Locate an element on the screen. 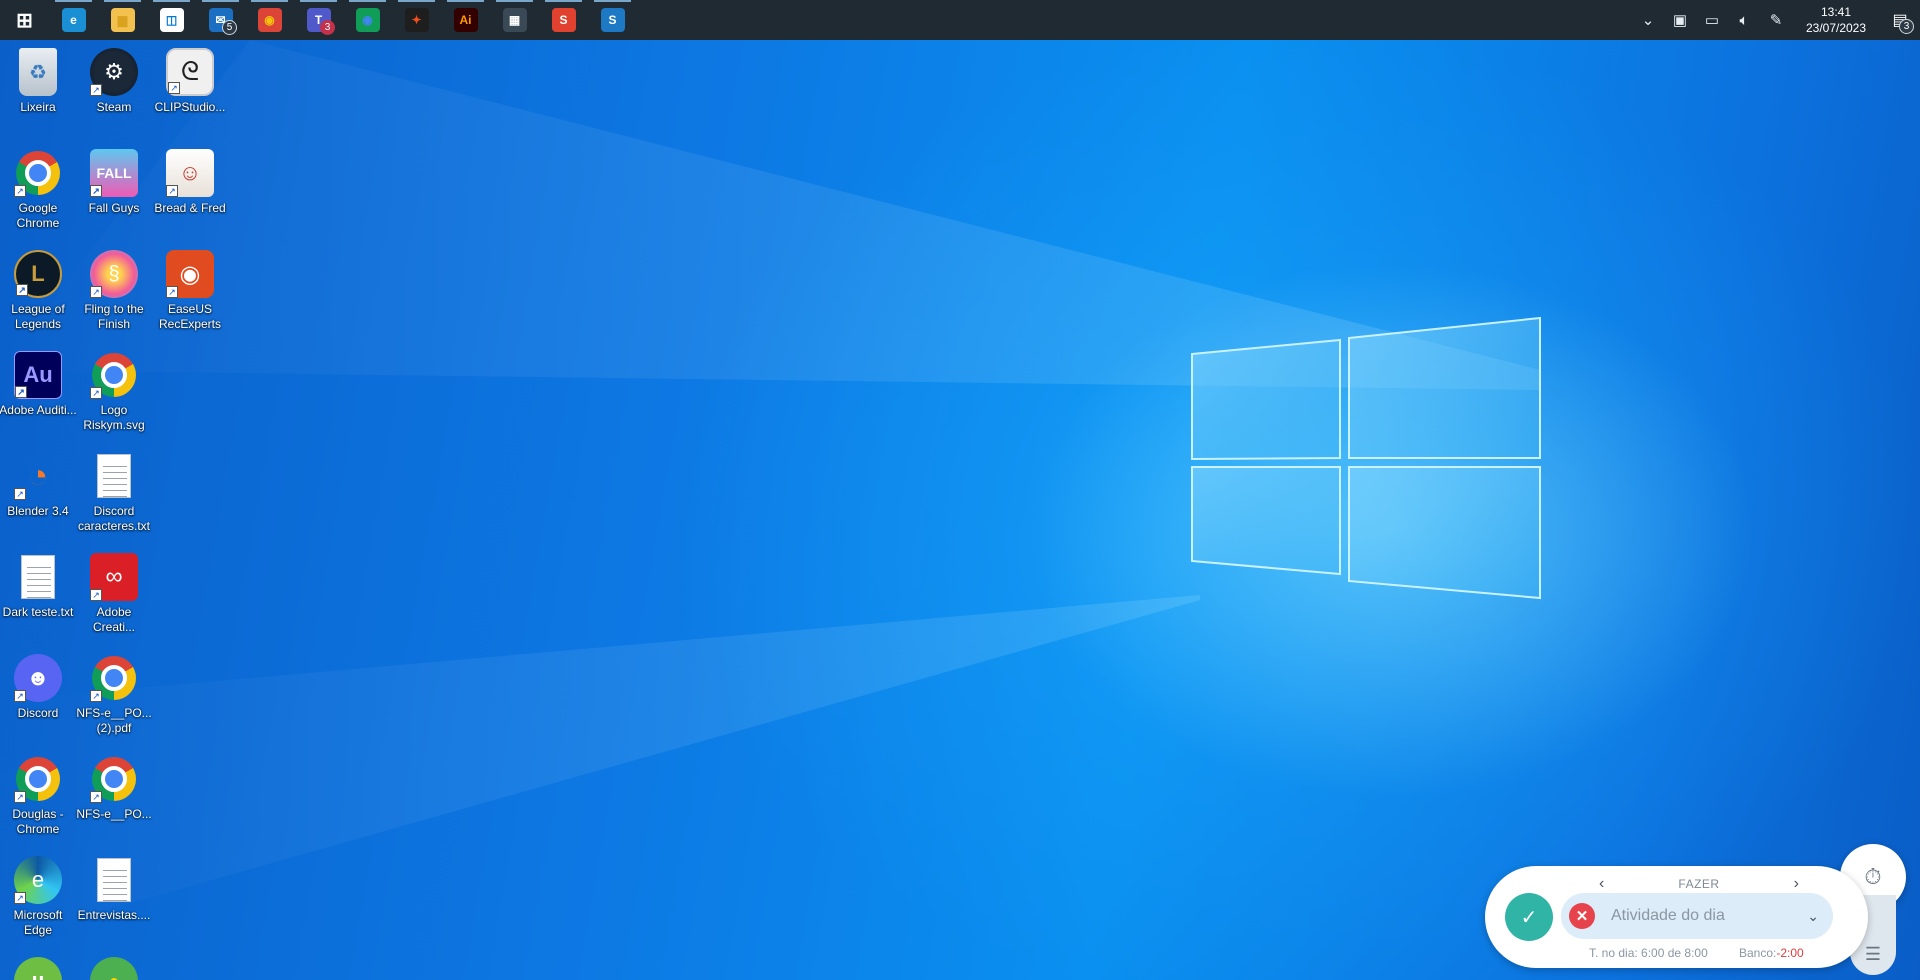 Image resolution: width=1920 pixels, height=980 pixels. taskbar-button-calculator: ▦ is located at coordinates (514, 20).